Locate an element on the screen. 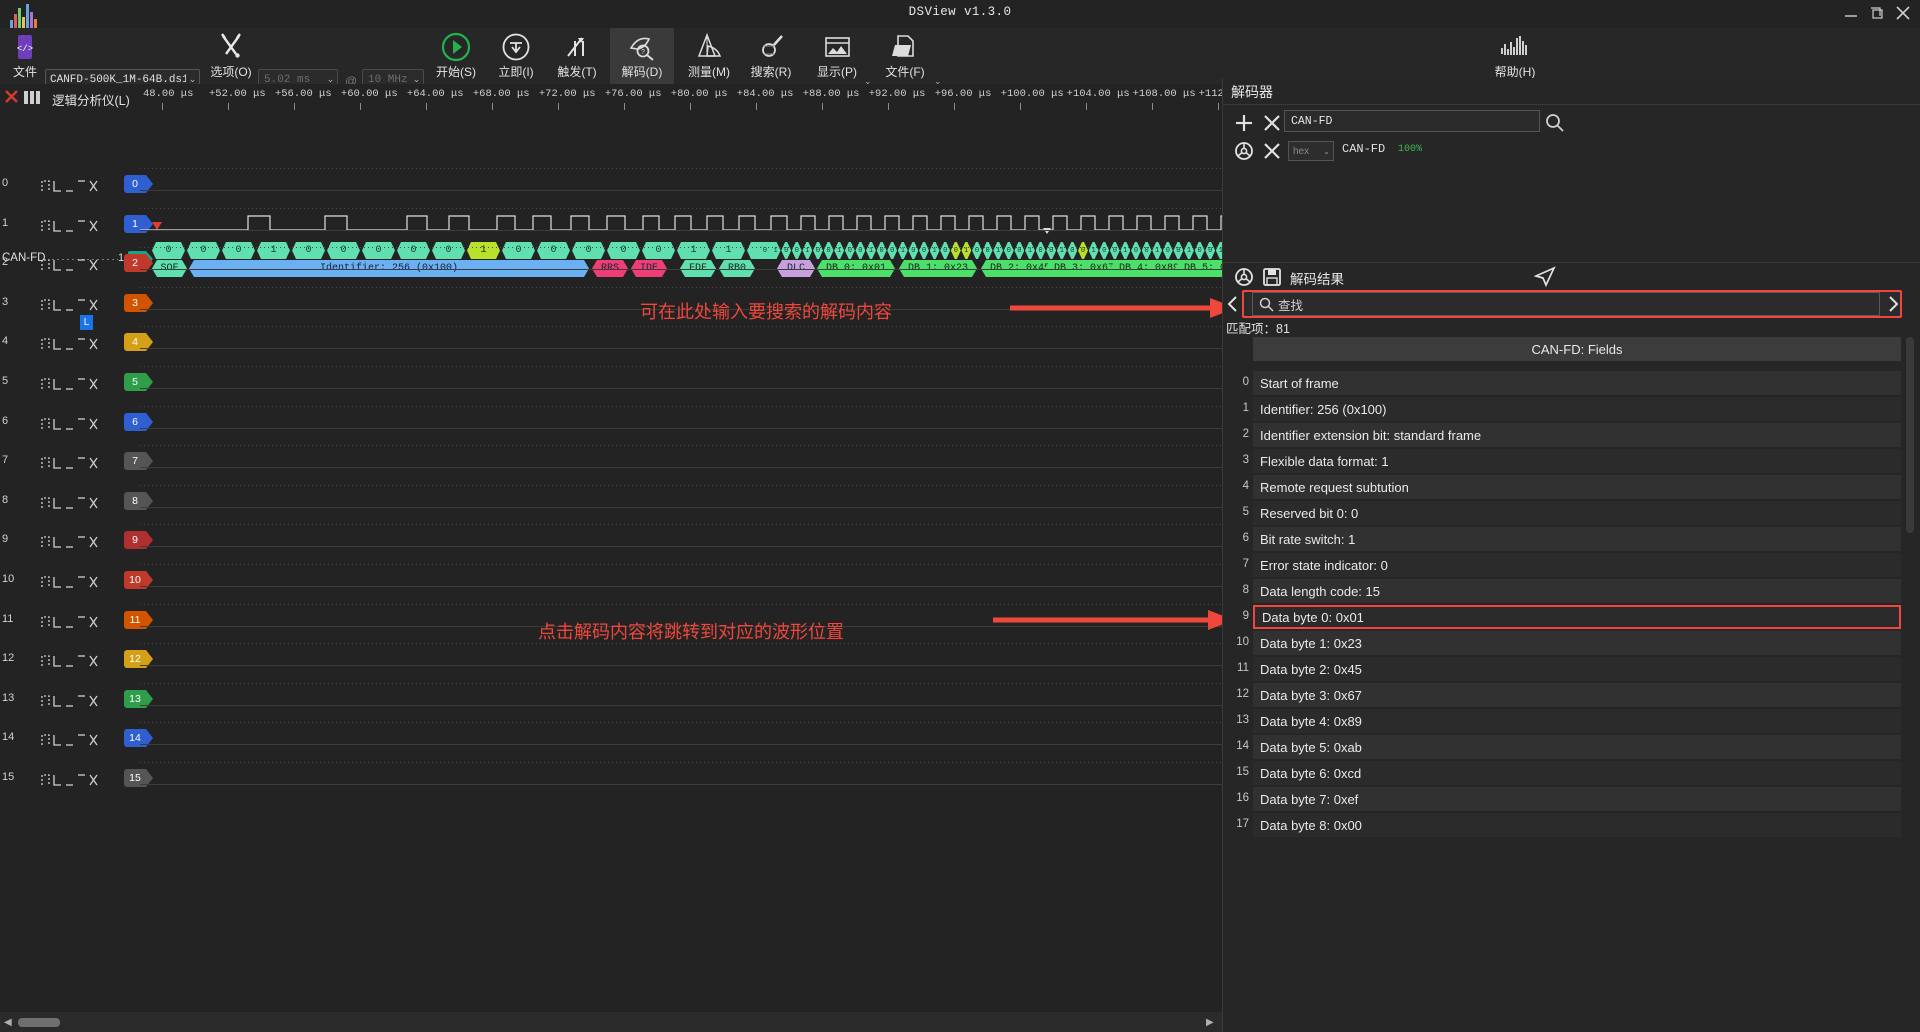  channel-row-2: 22 is located at coordinates (76, 264).